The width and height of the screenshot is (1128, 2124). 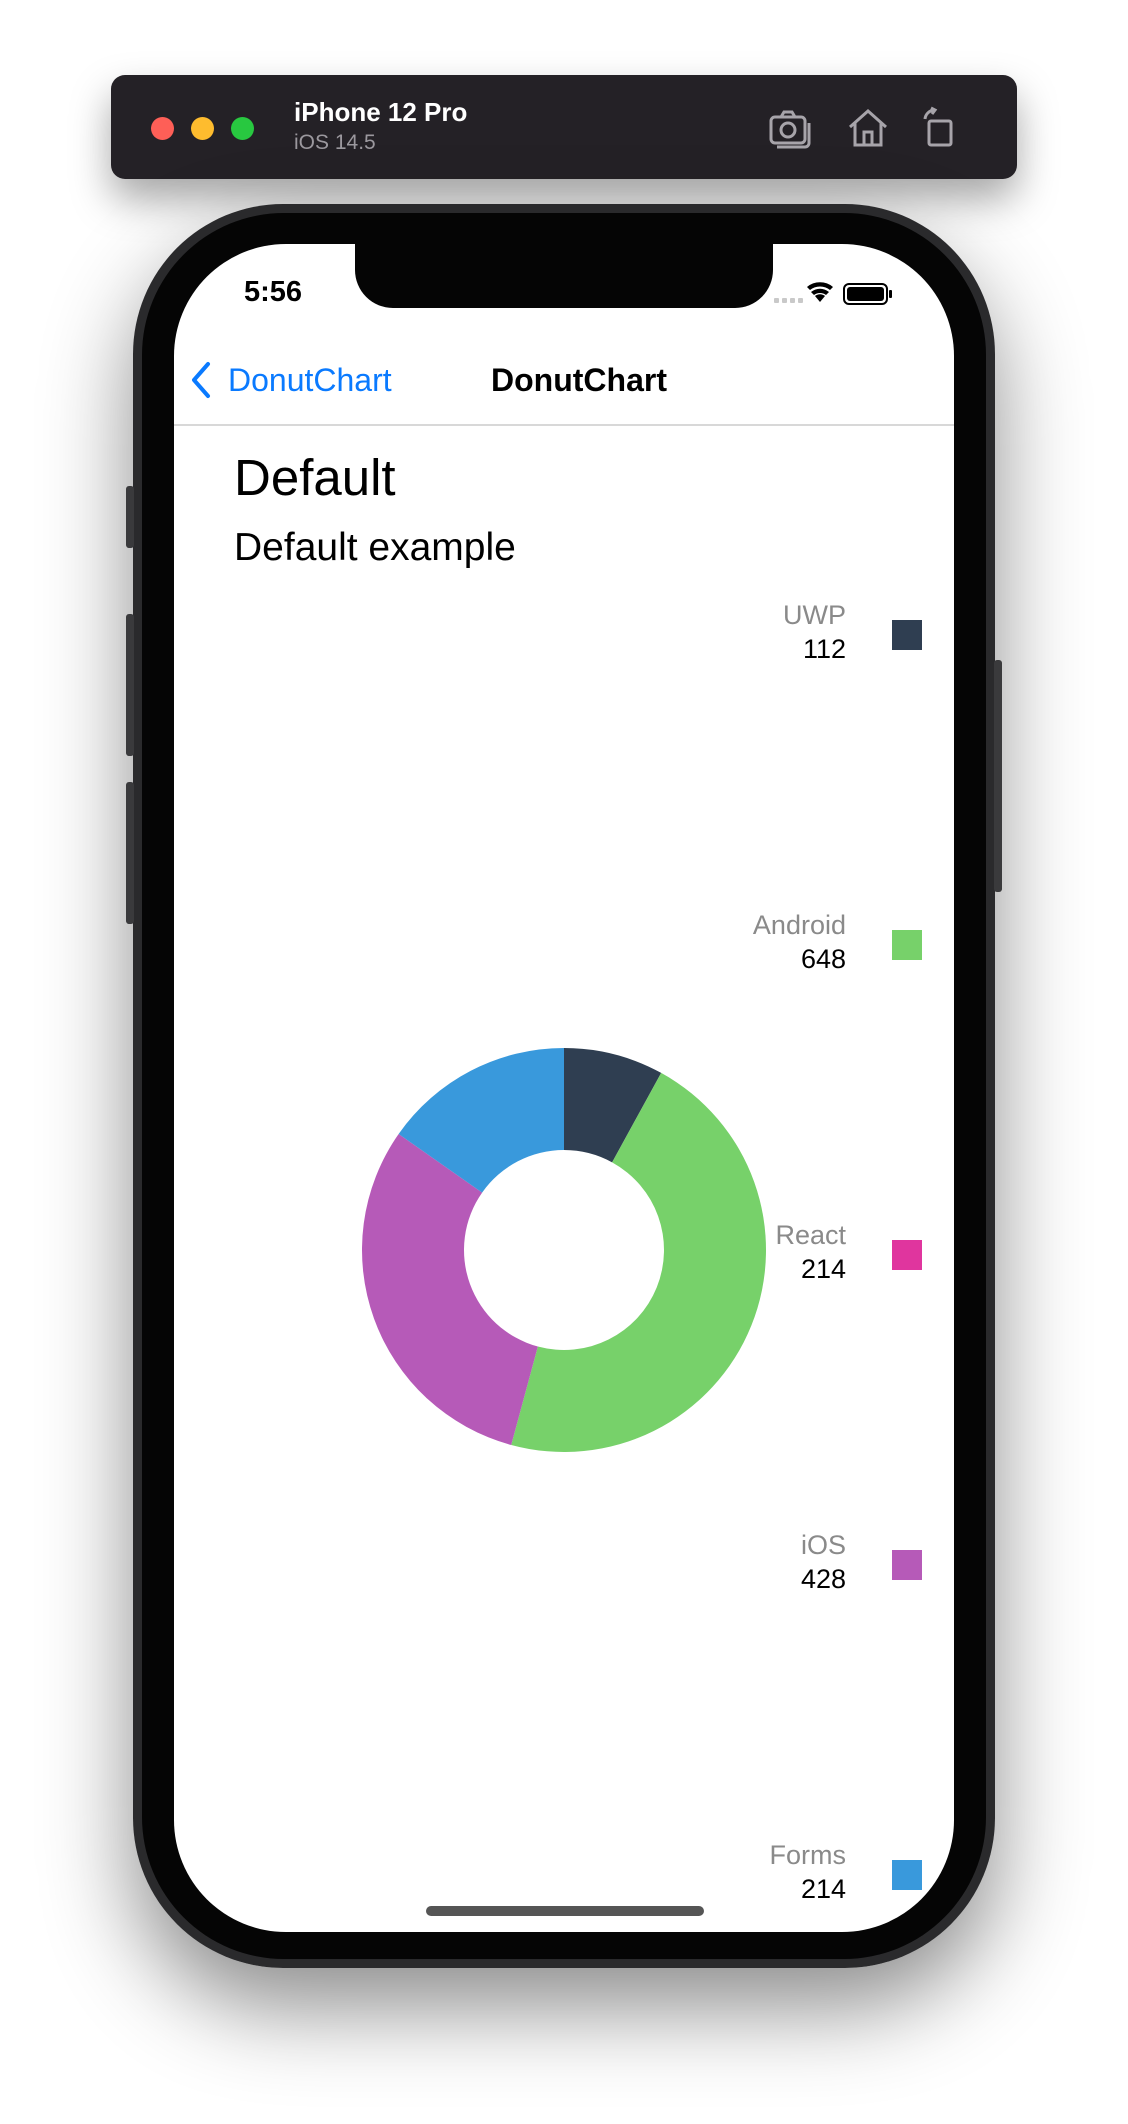 What do you see at coordinates (810, 1235) in the screenshot?
I see `legend-label: React` at bounding box center [810, 1235].